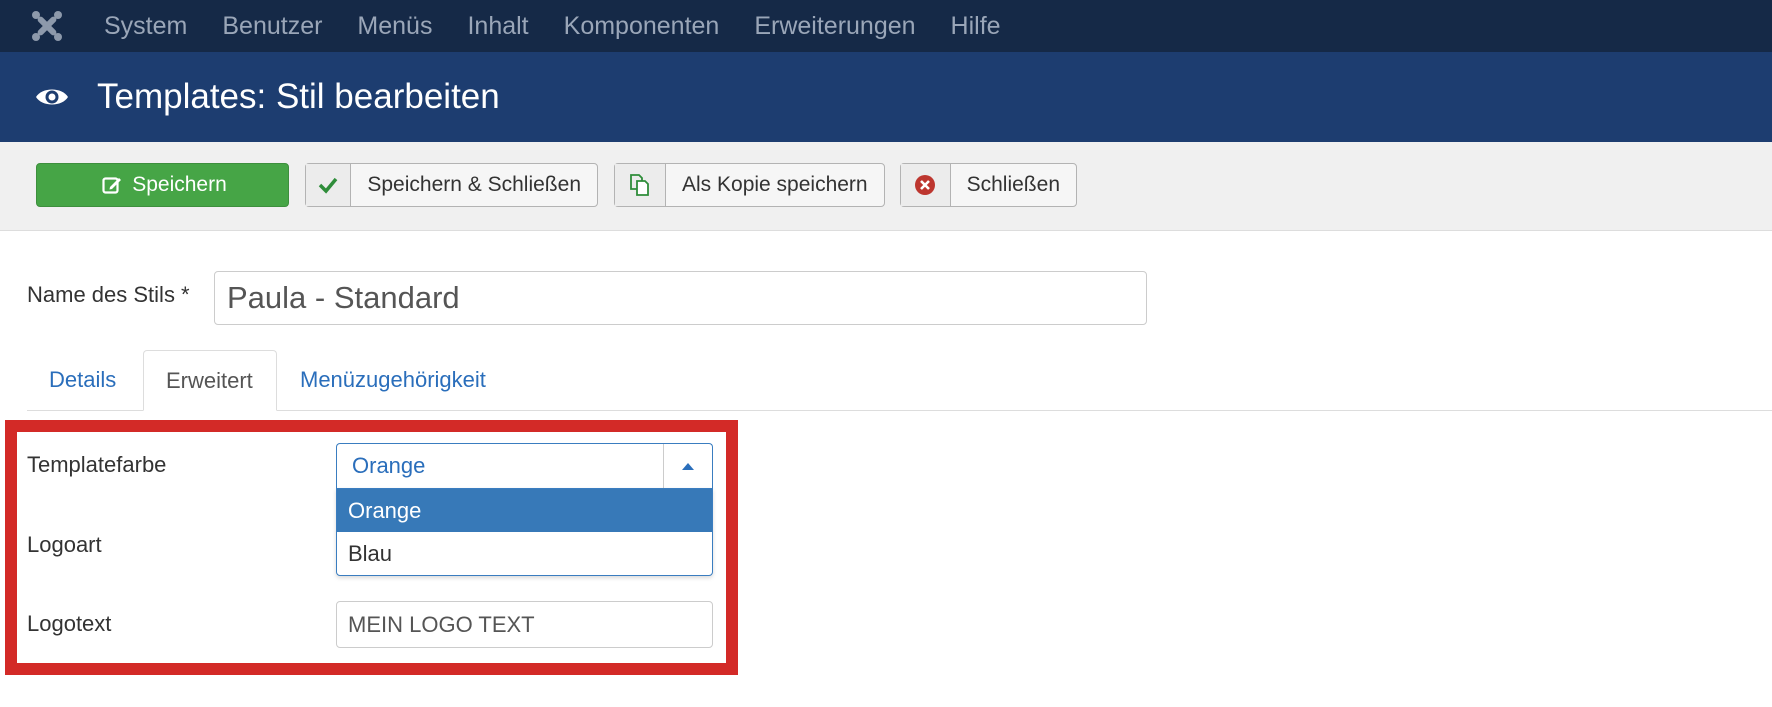 This screenshot has width=1772, height=707. Describe the element at coordinates (298, 96) in the screenshot. I see `page-title: Templates: Stil bearbeiten` at that location.